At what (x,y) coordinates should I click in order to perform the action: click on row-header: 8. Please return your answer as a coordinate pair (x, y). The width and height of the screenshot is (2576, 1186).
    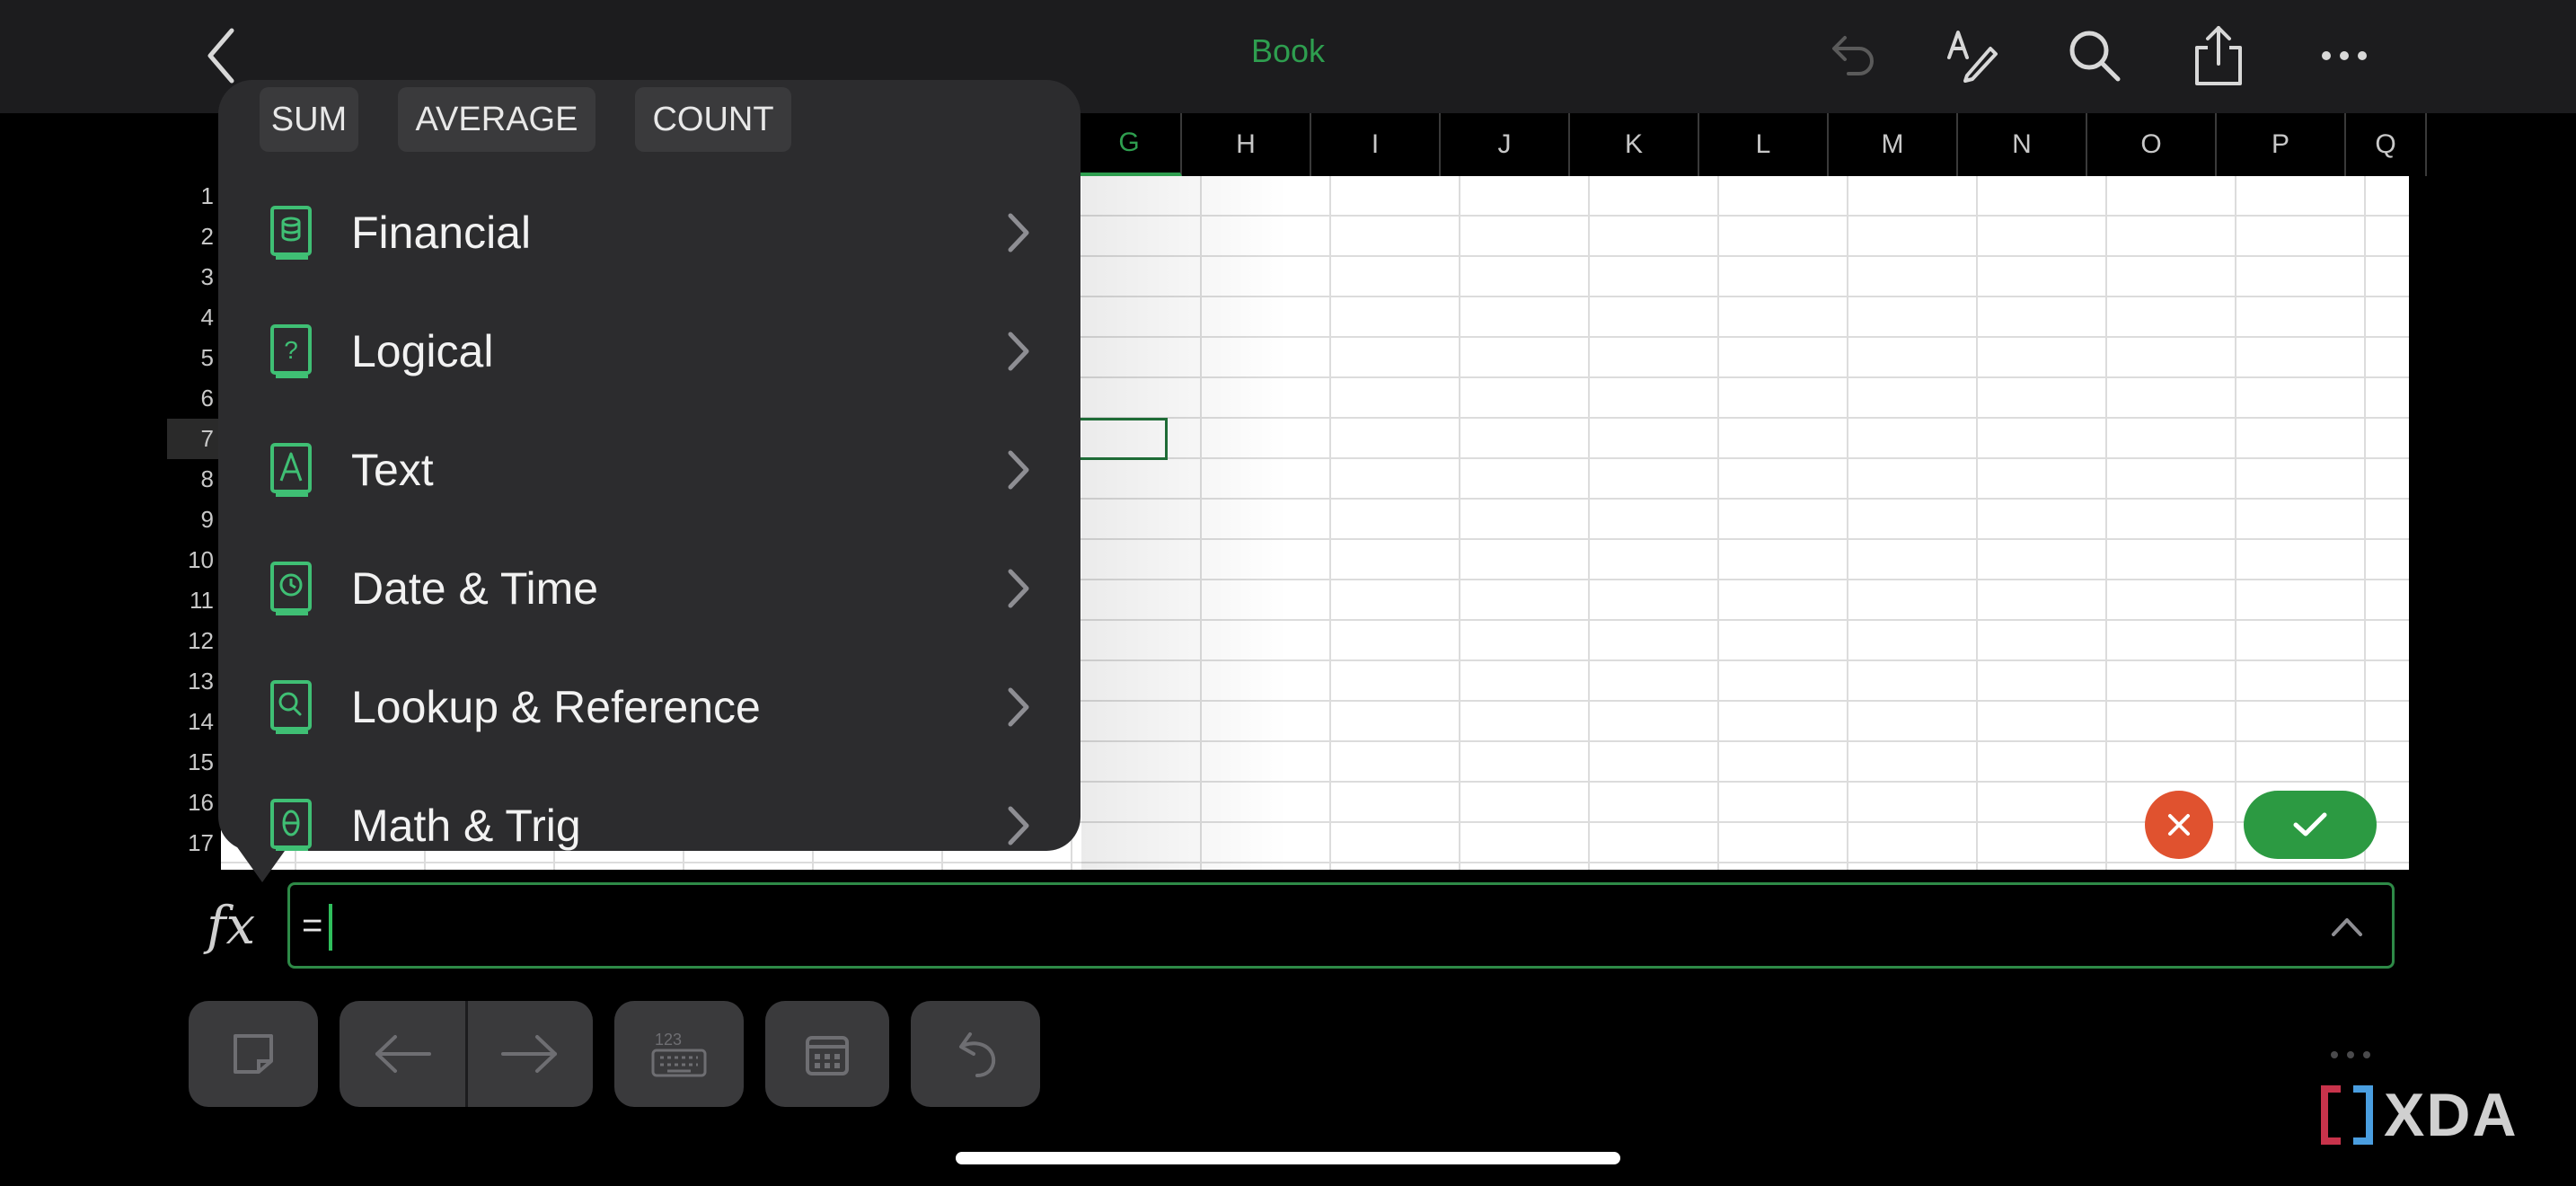
    Looking at the image, I should click on (194, 479).